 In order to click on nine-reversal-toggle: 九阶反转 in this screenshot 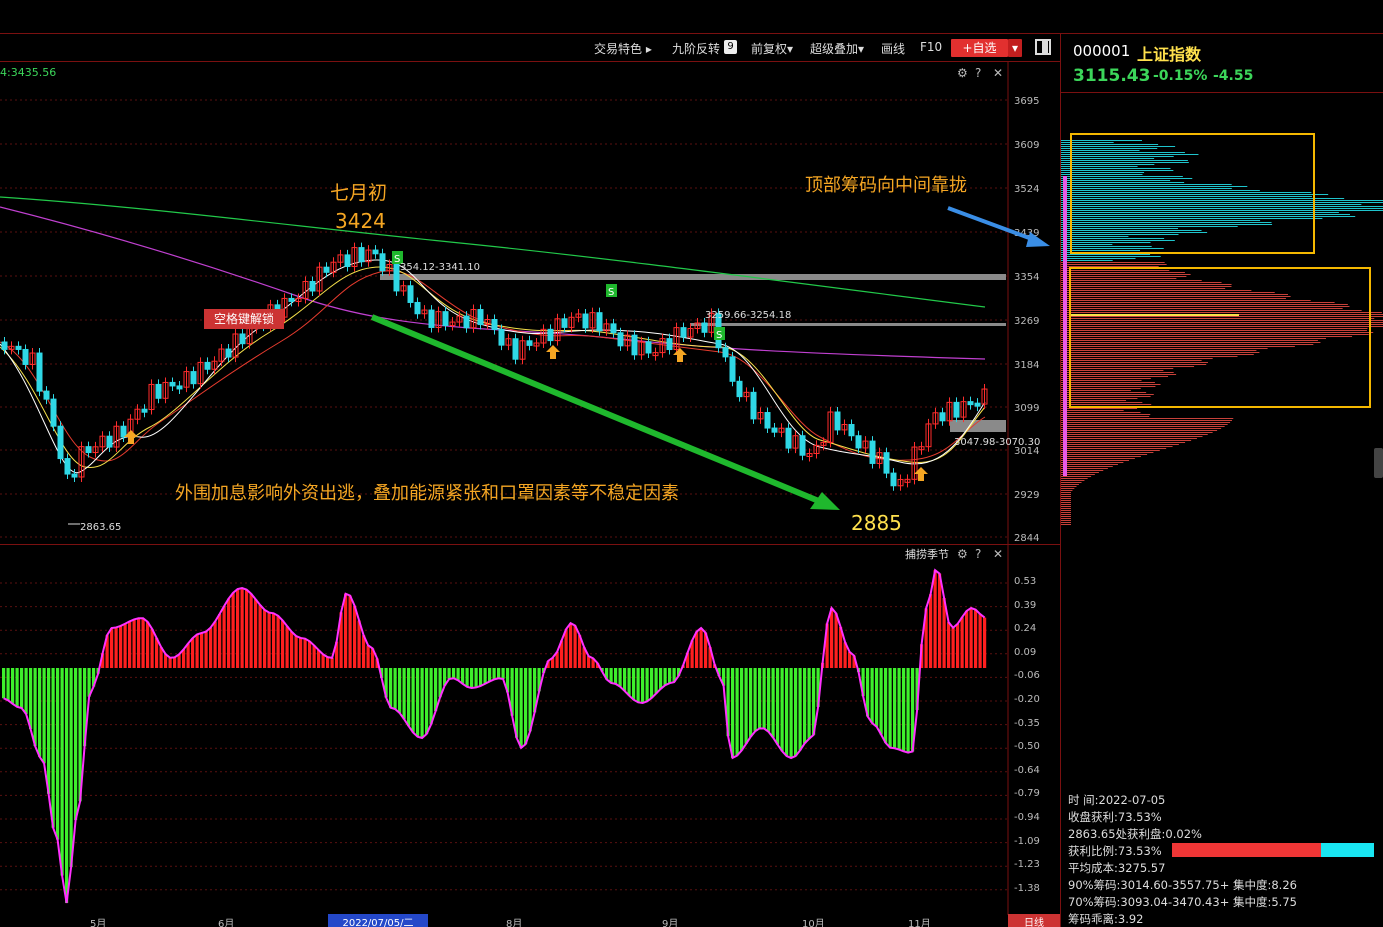, I will do `click(696, 48)`.